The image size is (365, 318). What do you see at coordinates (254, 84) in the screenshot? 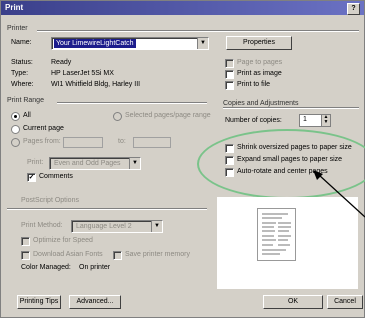
I see `print-to-file-label: Print to file` at bounding box center [254, 84].